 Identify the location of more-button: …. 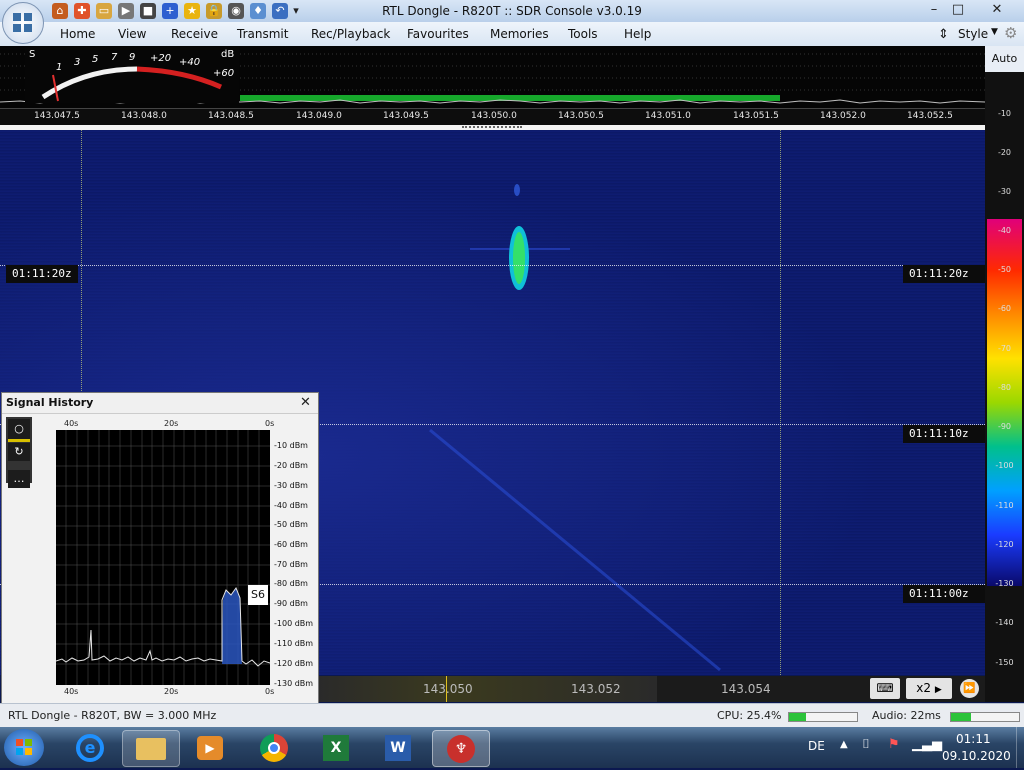
(19, 479).